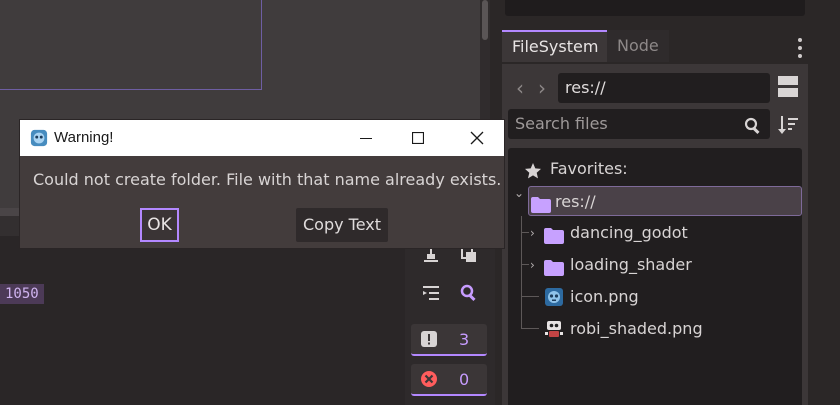  What do you see at coordinates (655, 8) in the screenshot?
I see `dock-top-panel` at bounding box center [655, 8].